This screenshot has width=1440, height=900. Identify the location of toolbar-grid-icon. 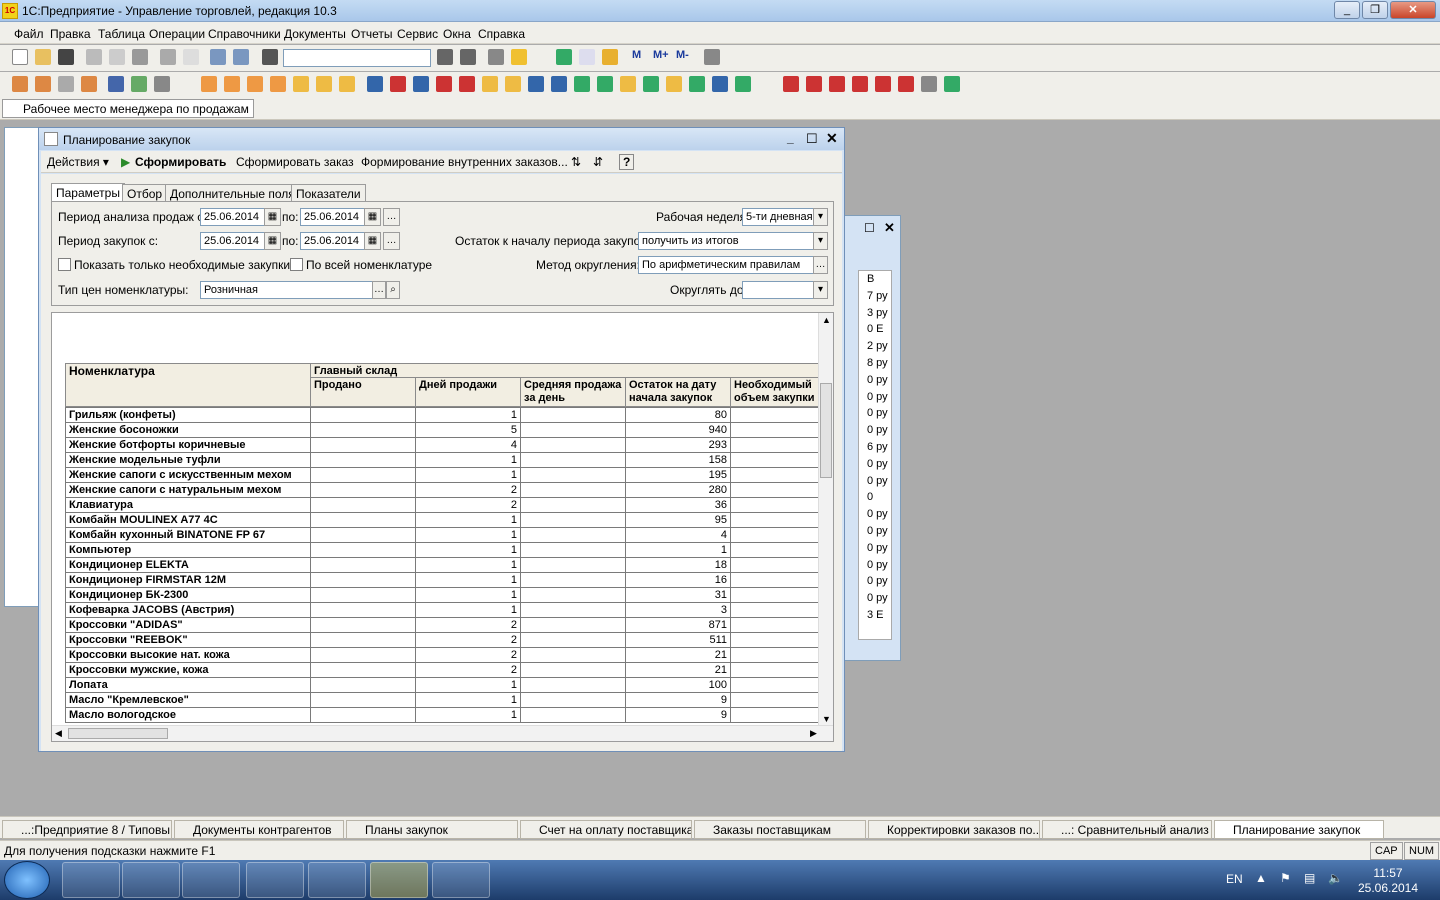
(139, 84).